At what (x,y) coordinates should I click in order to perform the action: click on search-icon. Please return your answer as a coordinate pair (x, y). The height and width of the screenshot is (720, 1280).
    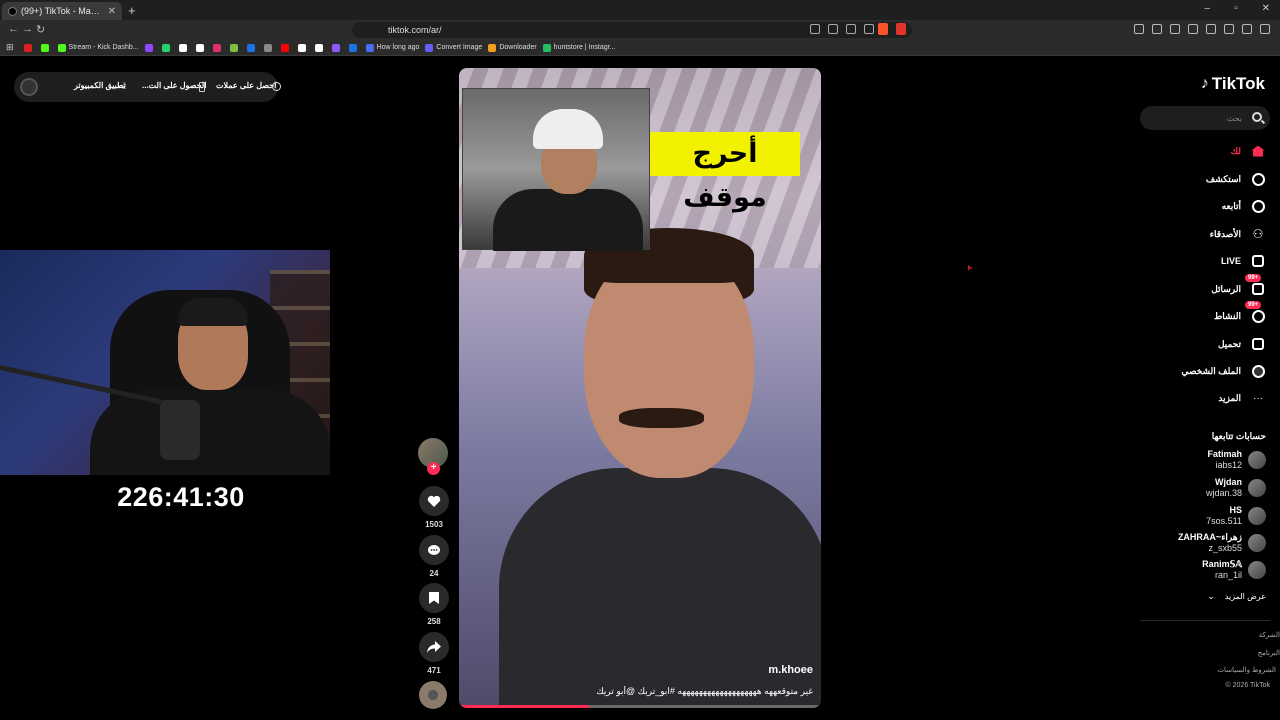
    Looking at the image, I should click on (1257, 117).